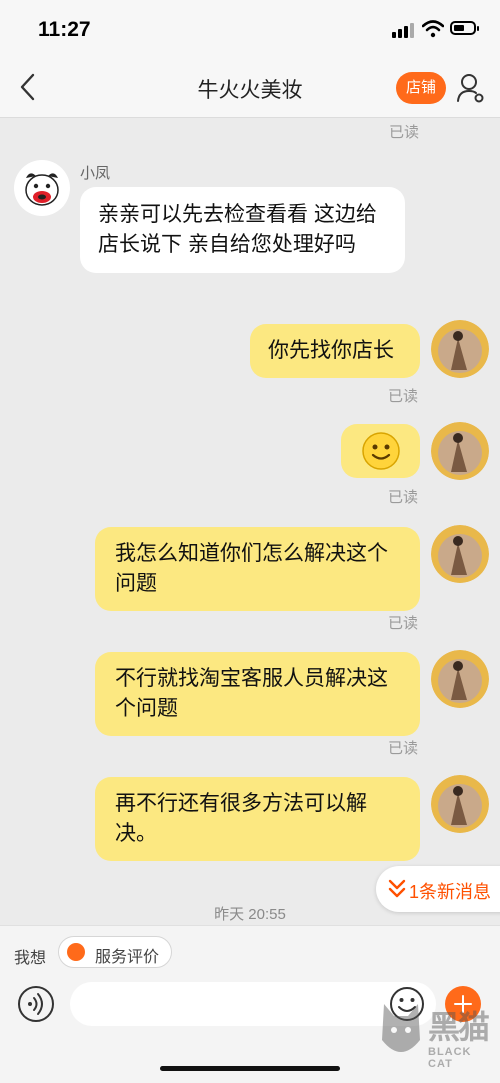 The image size is (500, 1083). What do you see at coordinates (250, 89) in the screenshot?
I see `nav-bar: 牛火火美妆 店铺` at bounding box center [250, 89].